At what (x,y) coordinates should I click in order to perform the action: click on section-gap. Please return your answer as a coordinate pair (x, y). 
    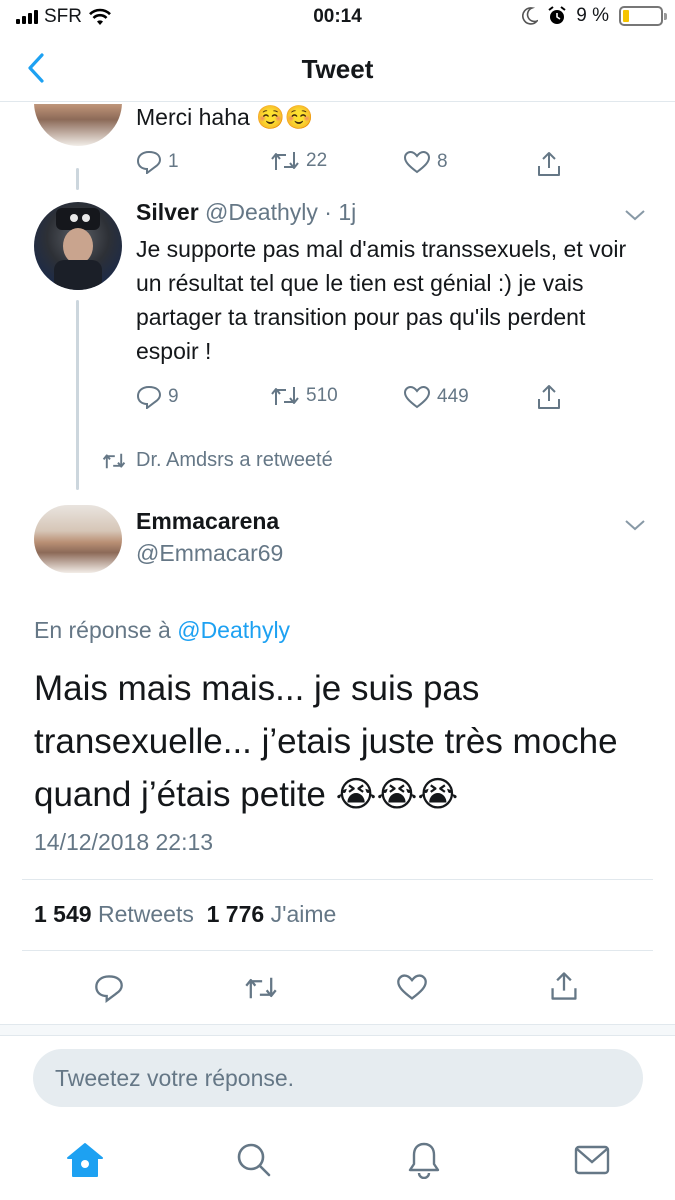
    Looking at the image, I should click on (337, 1030).